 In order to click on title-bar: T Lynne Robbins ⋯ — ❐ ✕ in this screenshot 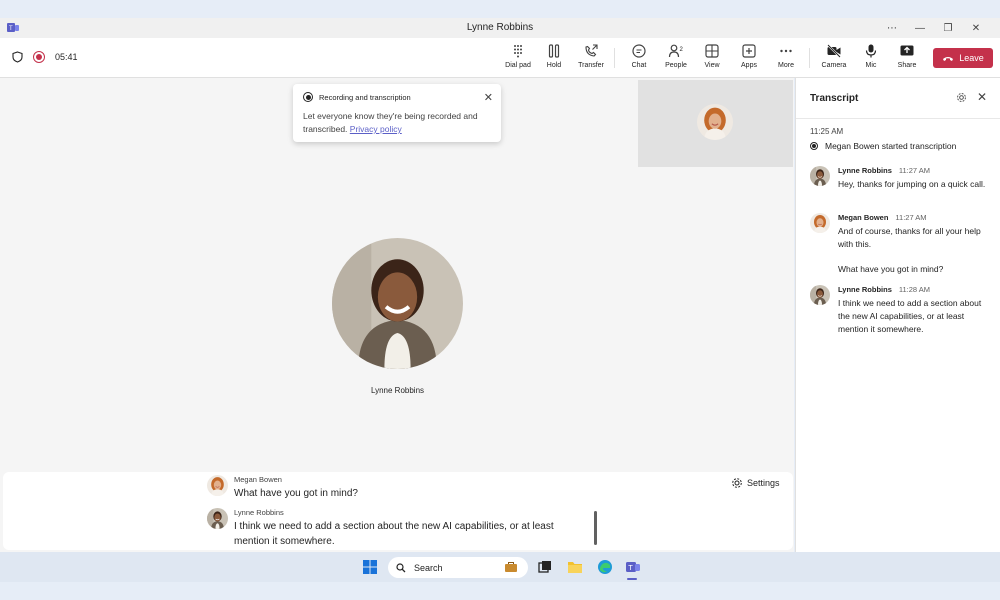, I will do `click(500, 28)`.